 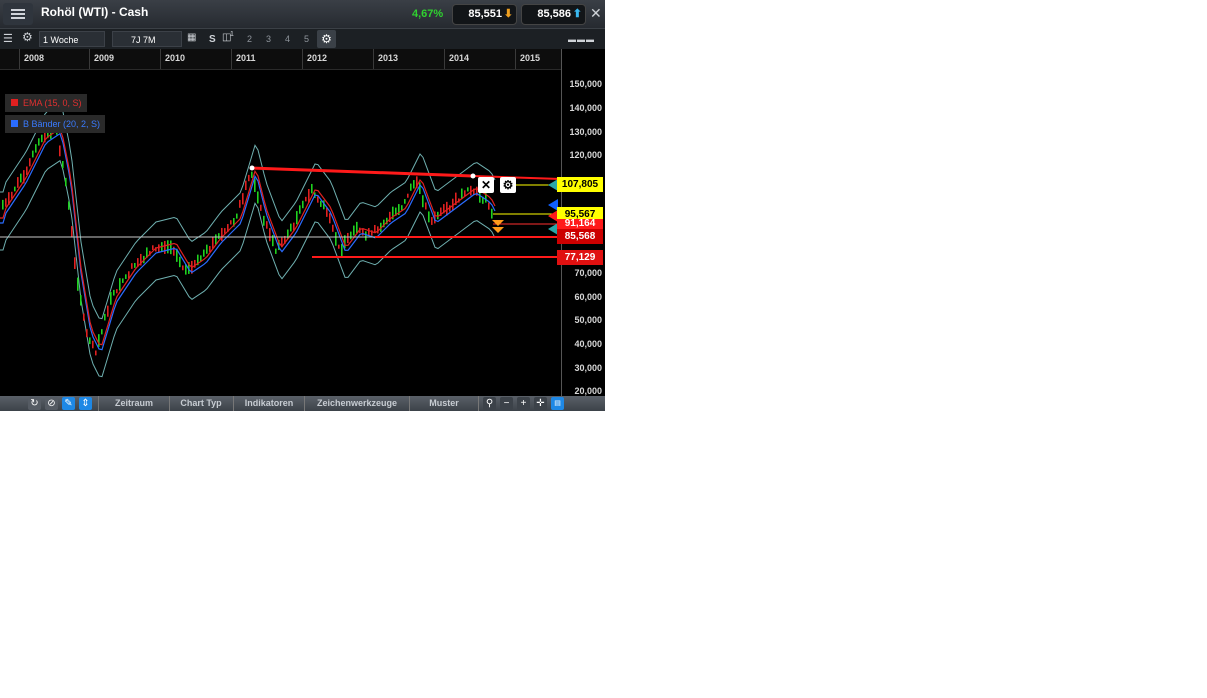 What do you see at coordinates (580, 184) in the screenshot?
I see `resistance-price-label: 107,805` at bounding box center [580, 184].